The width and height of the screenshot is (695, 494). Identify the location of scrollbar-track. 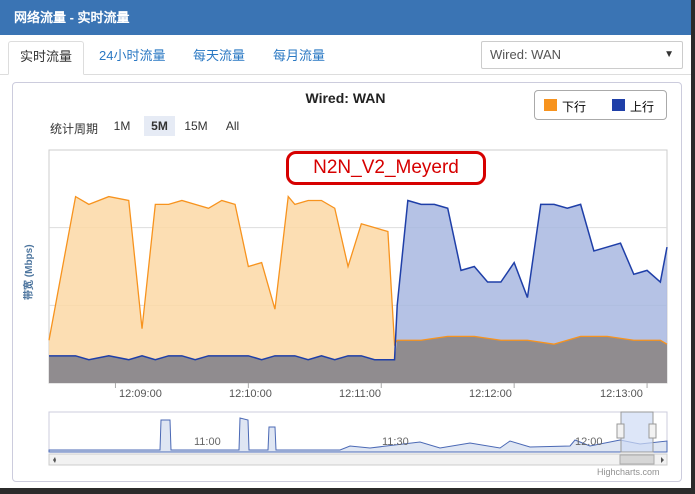
(358, 459).